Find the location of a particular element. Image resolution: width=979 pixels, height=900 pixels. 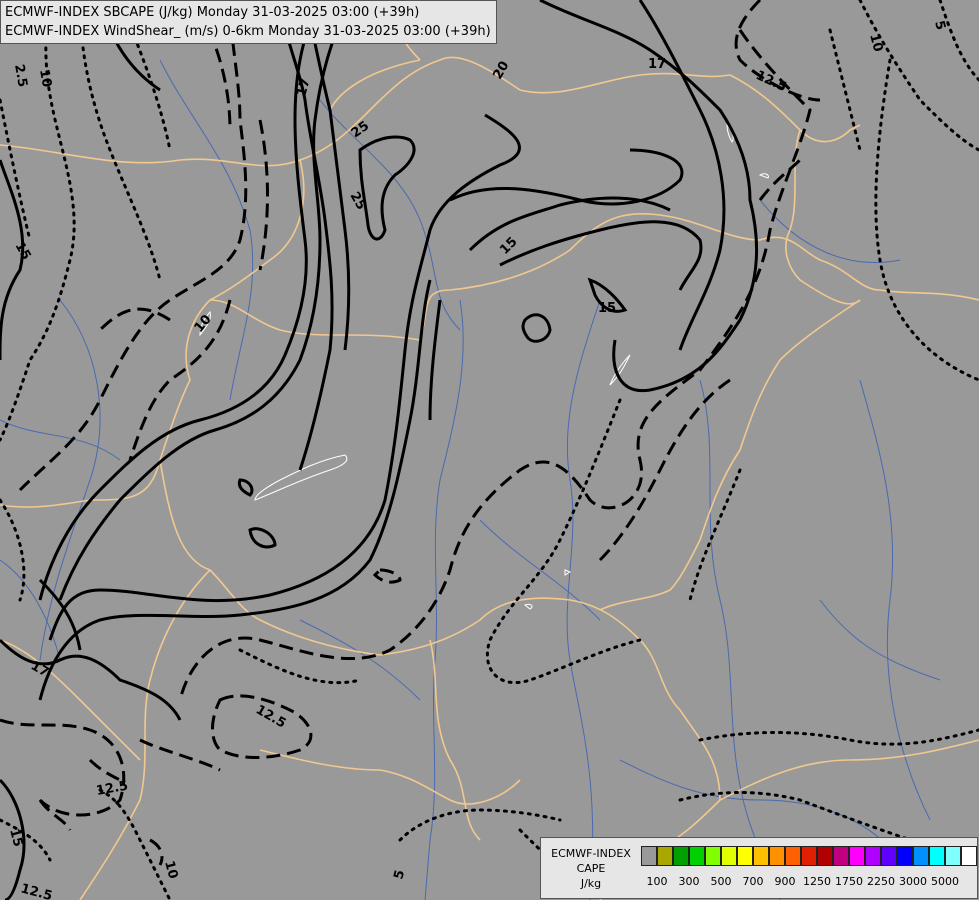

legend-title: ECMWF-INDEX CAPE J/kg is located at coordinates (591, 868).